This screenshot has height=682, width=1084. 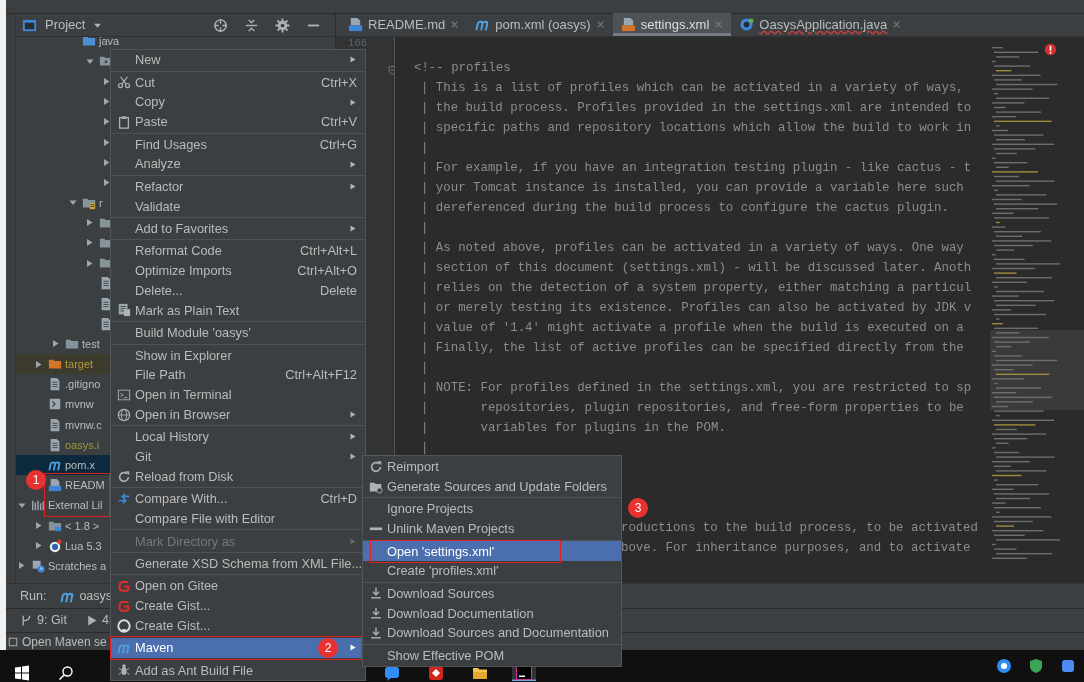 I want to click on code-line: | dereferenced during the build process to configure the cactus plugin., so click(x=685, y=208).